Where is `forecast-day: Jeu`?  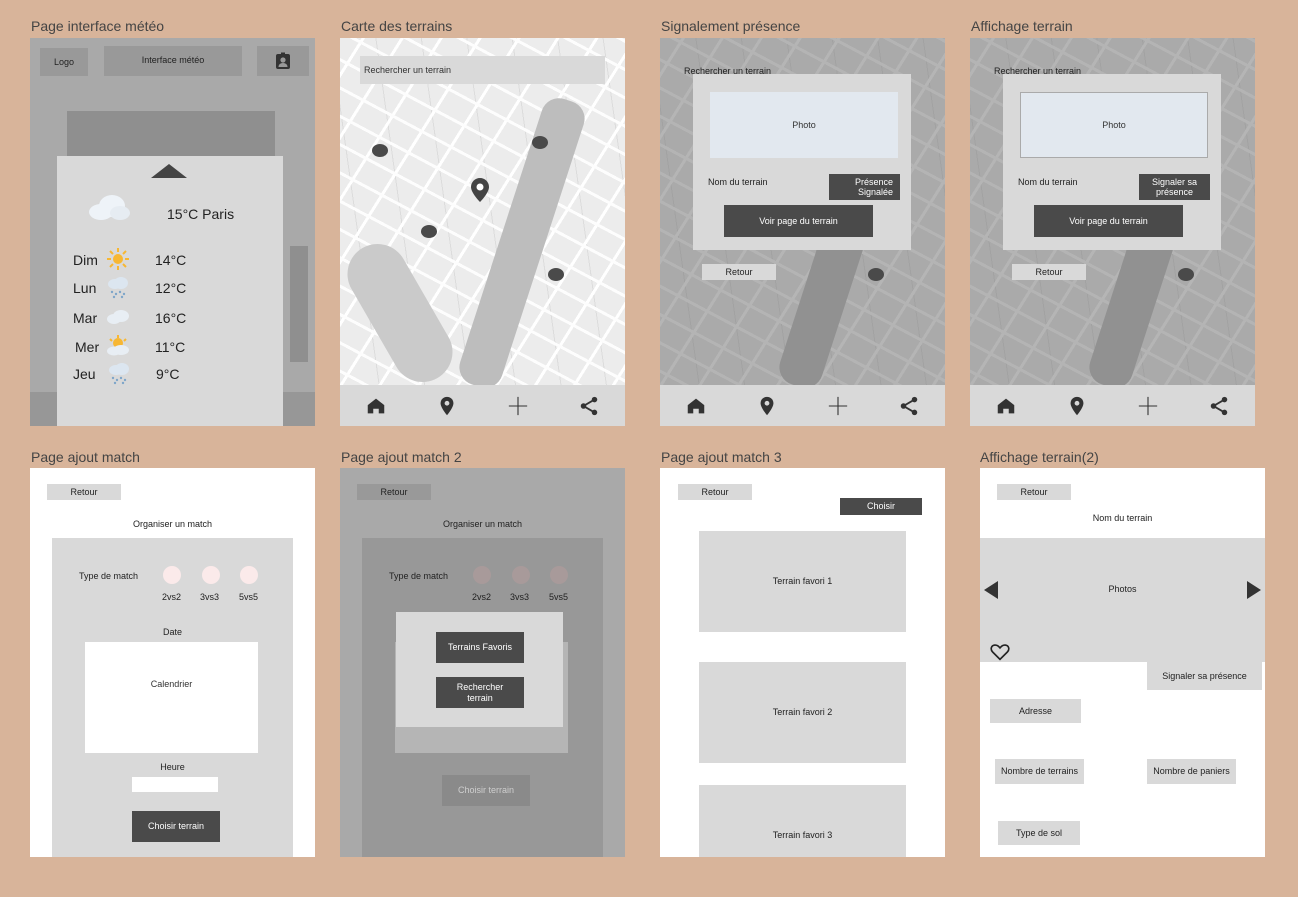 forecast-day: Jeu is located at coordinates (84, 374).